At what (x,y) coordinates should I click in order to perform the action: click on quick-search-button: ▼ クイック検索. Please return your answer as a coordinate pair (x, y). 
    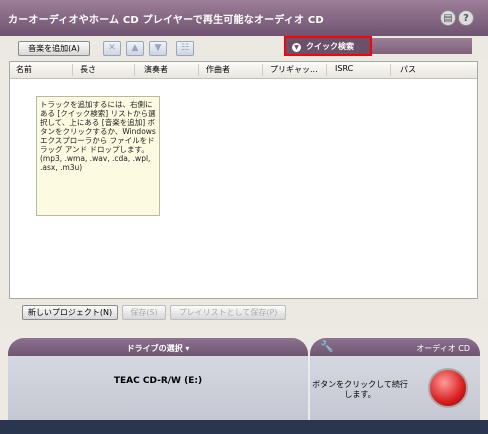
    Looking at the image, I should click on (328, 46).